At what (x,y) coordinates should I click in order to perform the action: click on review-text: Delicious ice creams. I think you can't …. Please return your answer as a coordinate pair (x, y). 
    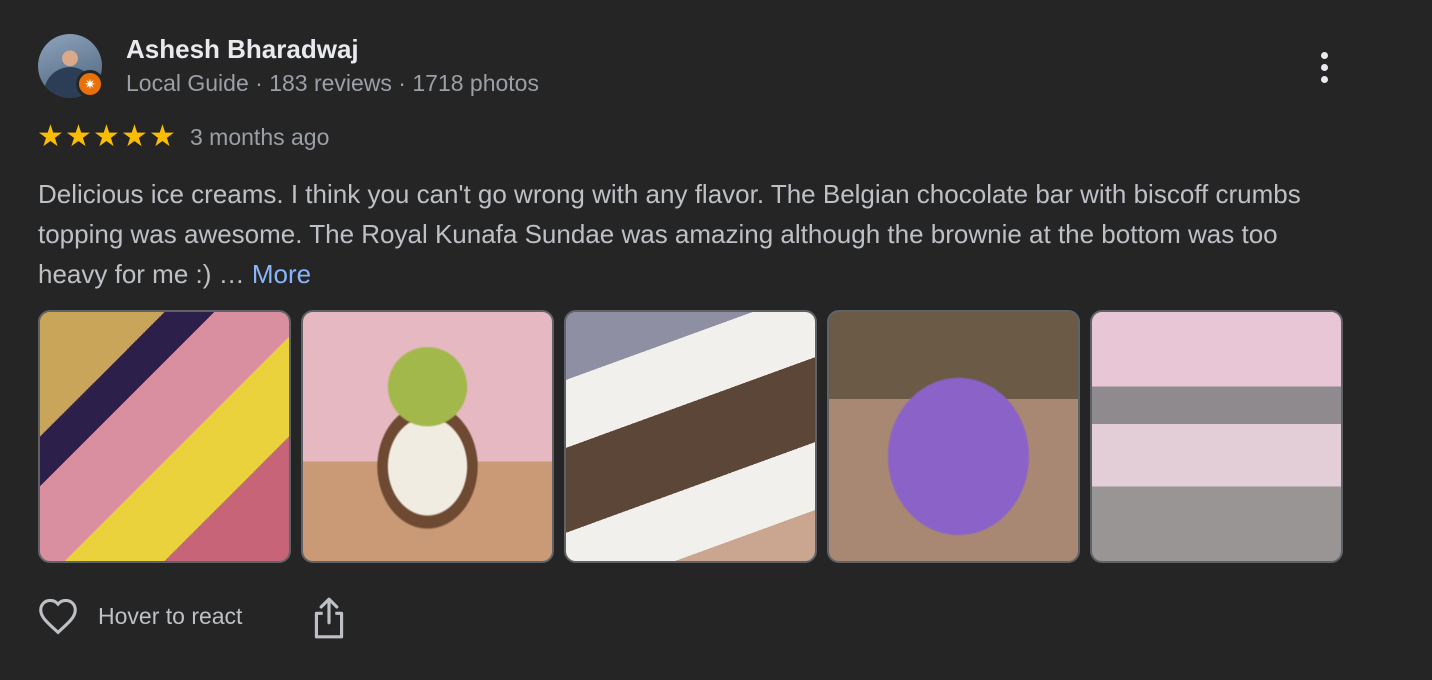
    Looking at the image, I should click on (669, 234).